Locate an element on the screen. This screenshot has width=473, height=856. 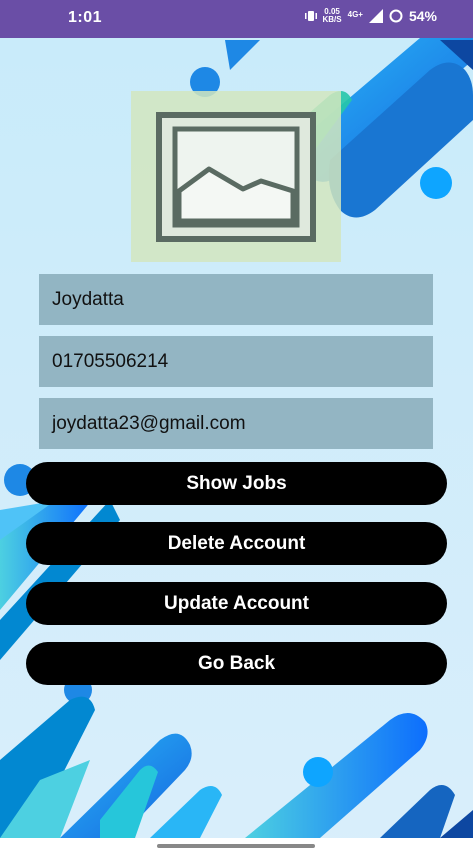
status-icons: 0.05 KB/S 4G+ 54% is located at coordinates (370, 16).